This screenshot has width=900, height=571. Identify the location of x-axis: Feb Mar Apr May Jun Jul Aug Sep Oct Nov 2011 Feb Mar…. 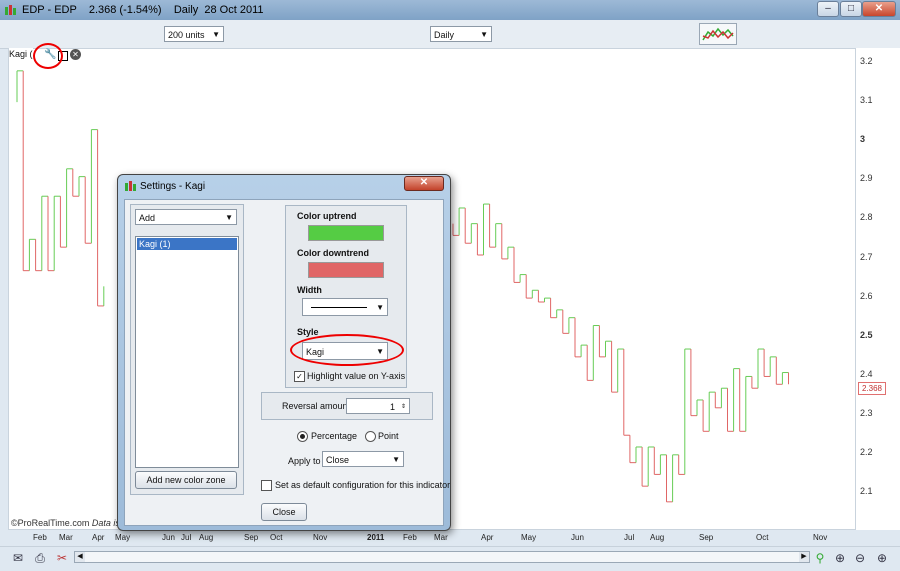
(432, 538).